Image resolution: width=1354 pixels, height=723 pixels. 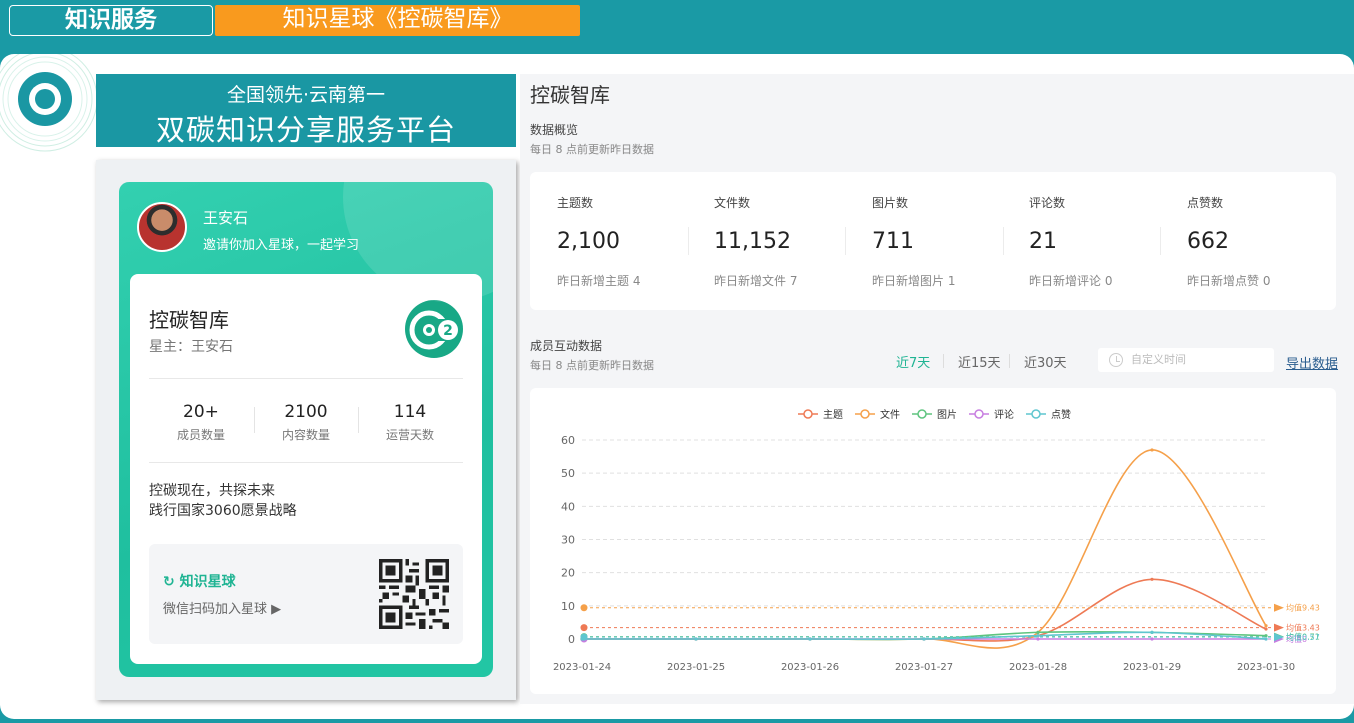 I want to click on overview-increase: 昨日新增文件 7, so click(x=756, y=281).